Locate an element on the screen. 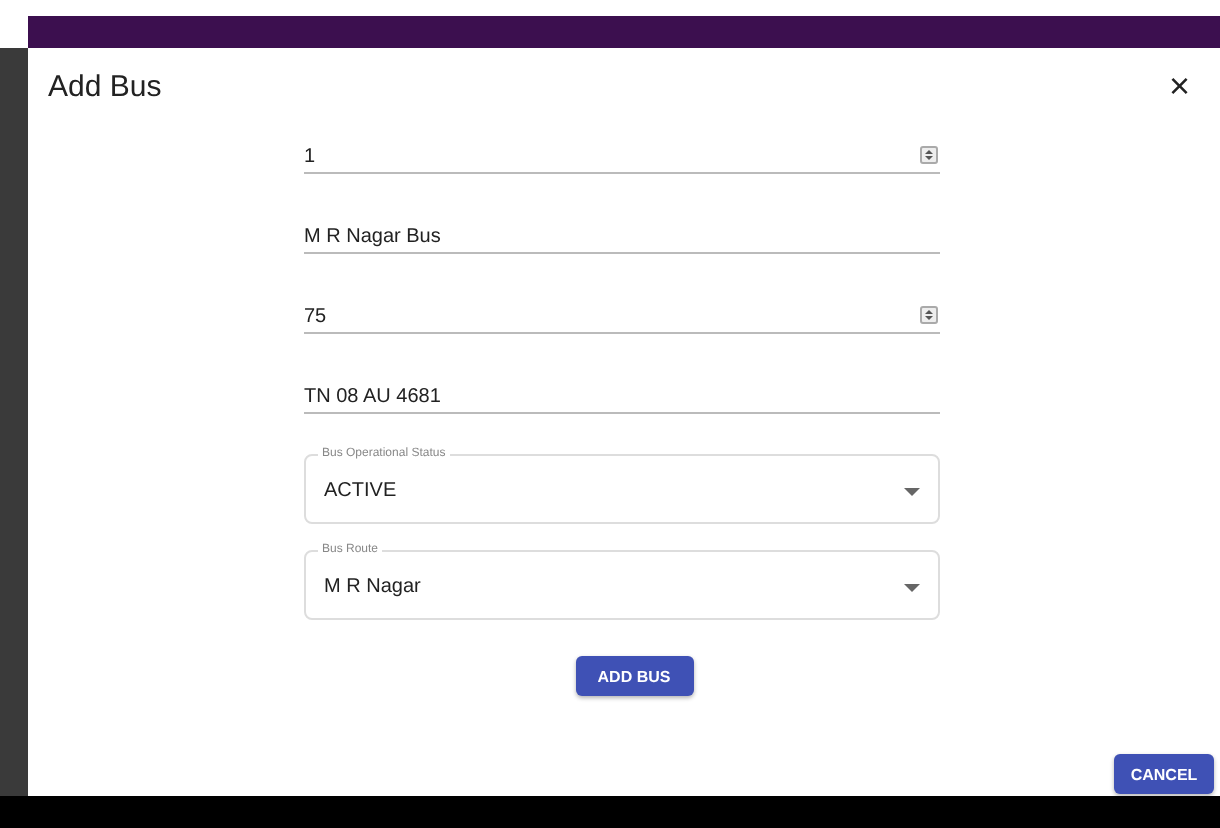  add-bus-button: ADD BUS is located at coordinates (634, 676).